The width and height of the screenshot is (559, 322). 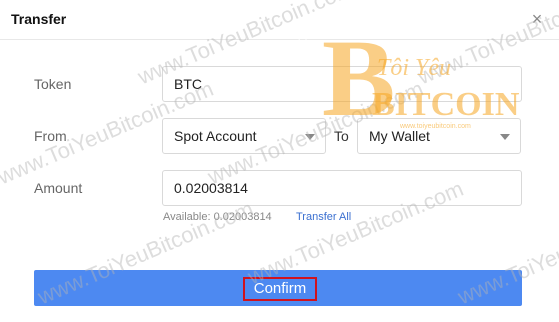 I want to click on to-select: My Wallet, so click(x=439, y=136).